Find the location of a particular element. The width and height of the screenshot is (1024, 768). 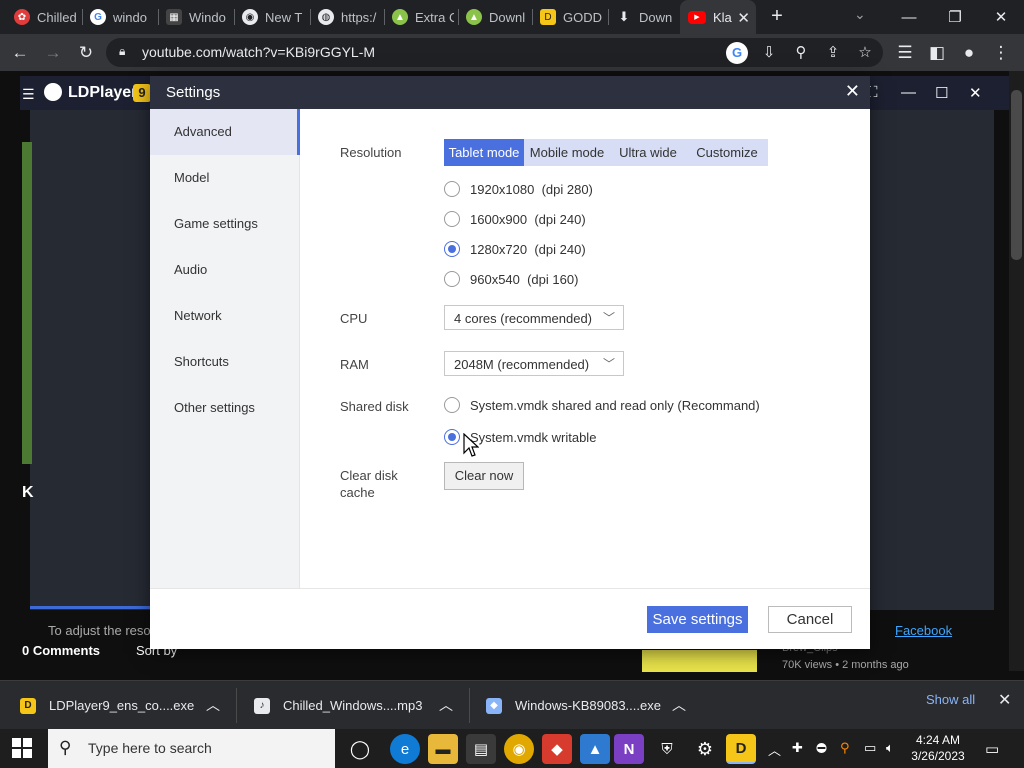

tab-chilled: ✿ Chilled is located at coordinates (47, 17).